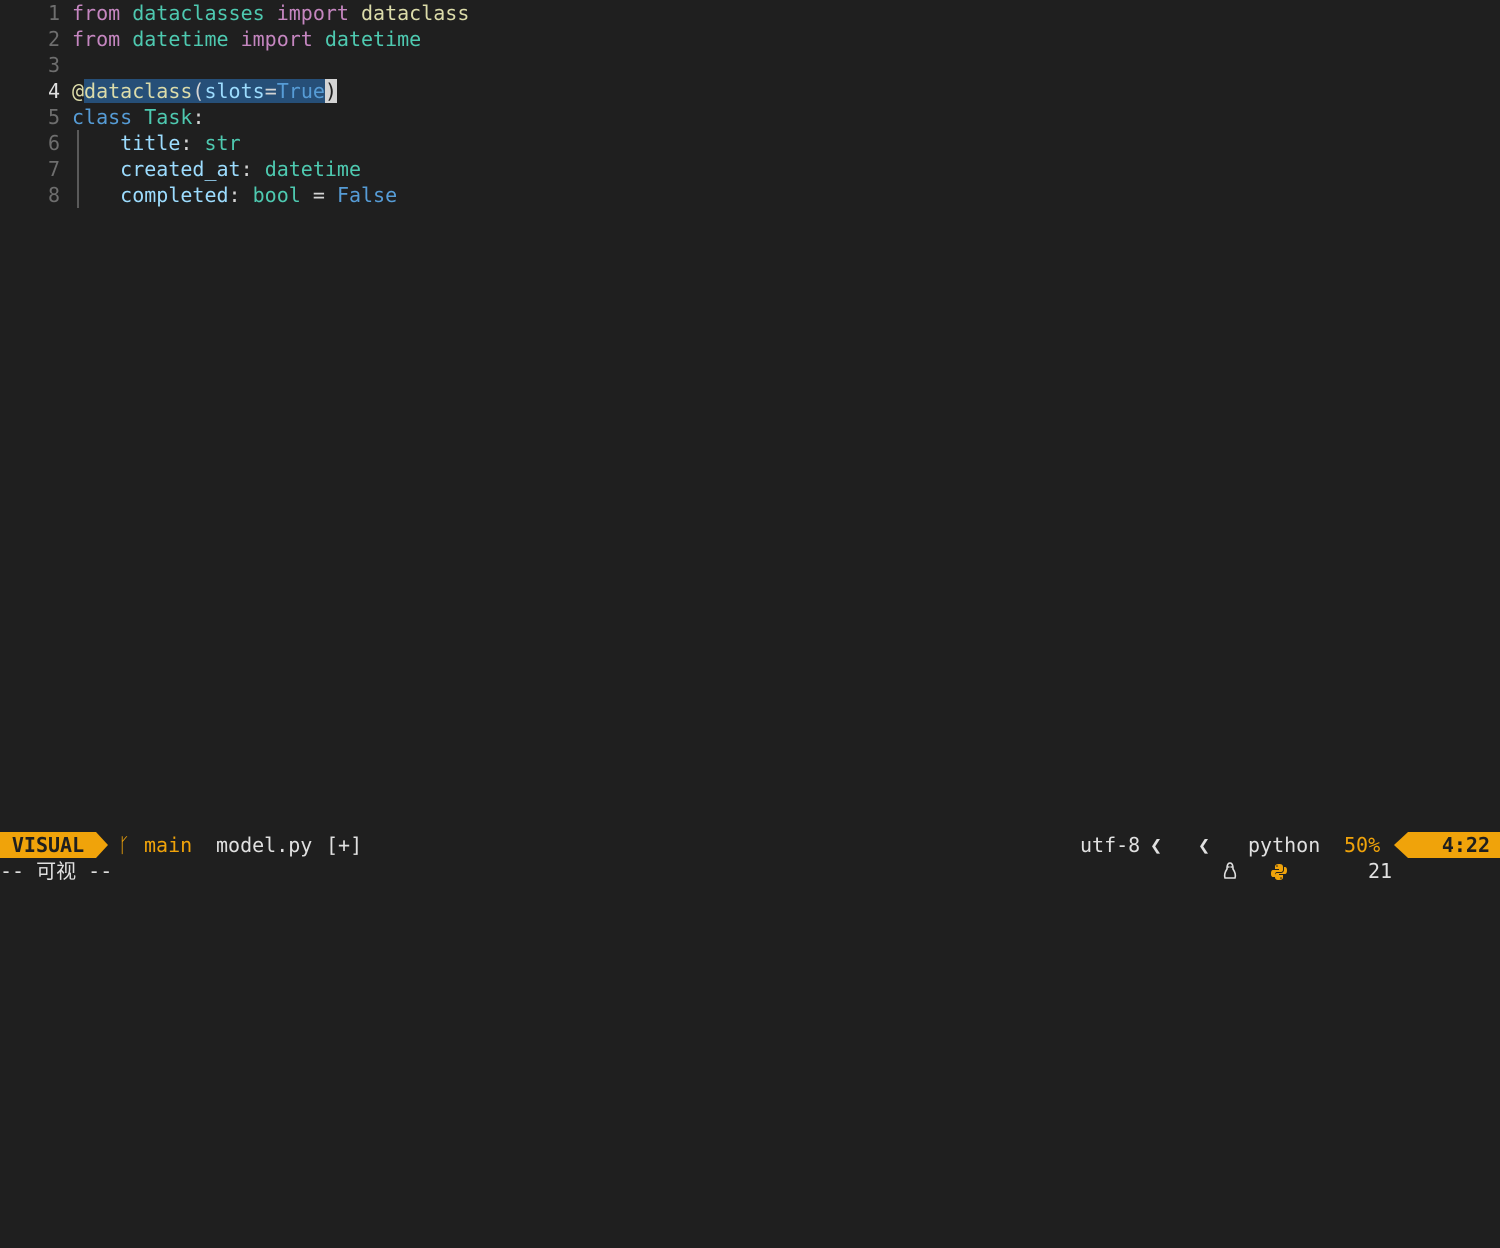  Describe the element at coordinates (750, 117) in the screenshot. I see `code-line: 5 class Task:` at that location.